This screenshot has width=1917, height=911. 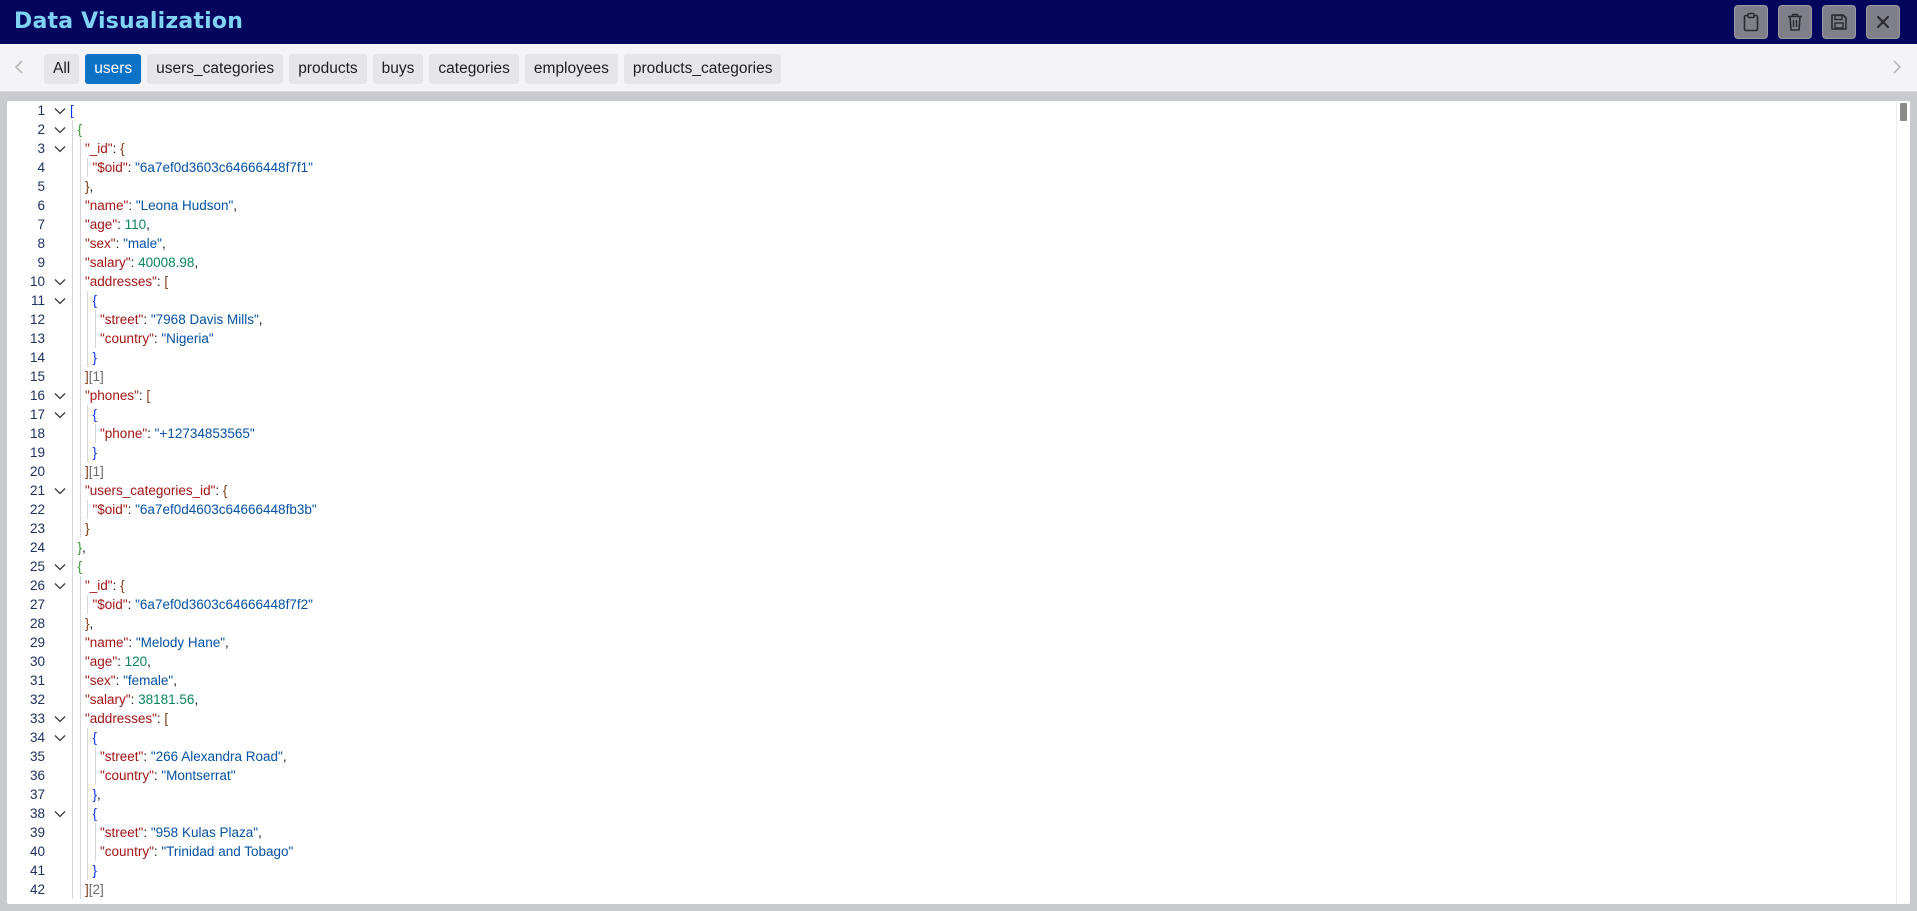 I want to click on tab-products-categories: products_categories, so click(x=702, y=69).